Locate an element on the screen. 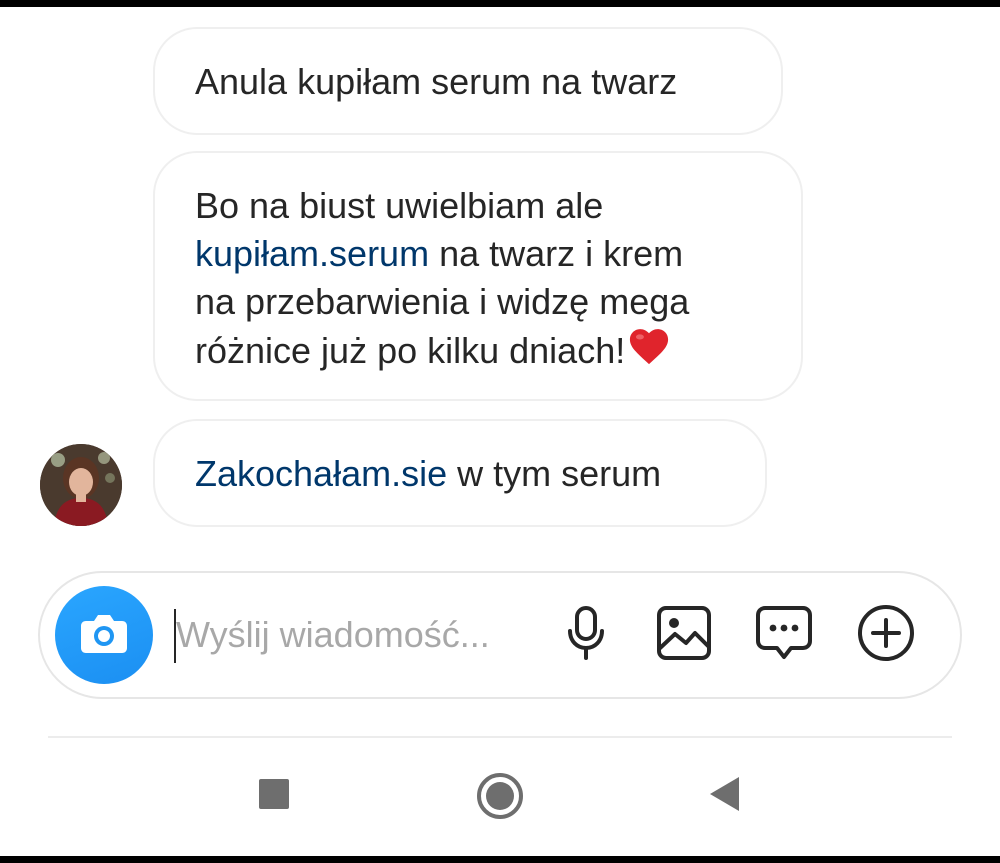  message-text: różnice już po kilku dniach! is located at coordinates (410, 350).